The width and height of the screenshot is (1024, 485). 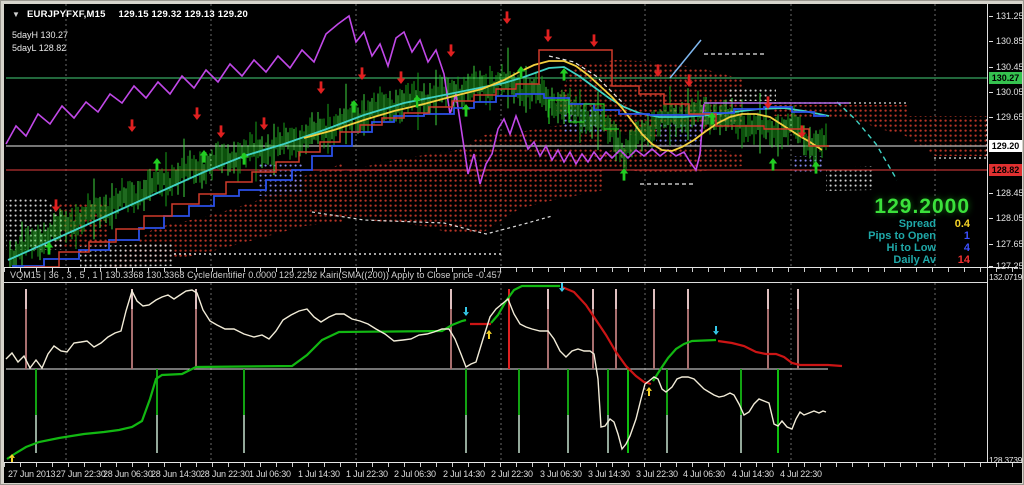 I want to click on time-axis-label: 2 Jul 22:30, so click(x=512, y=474).